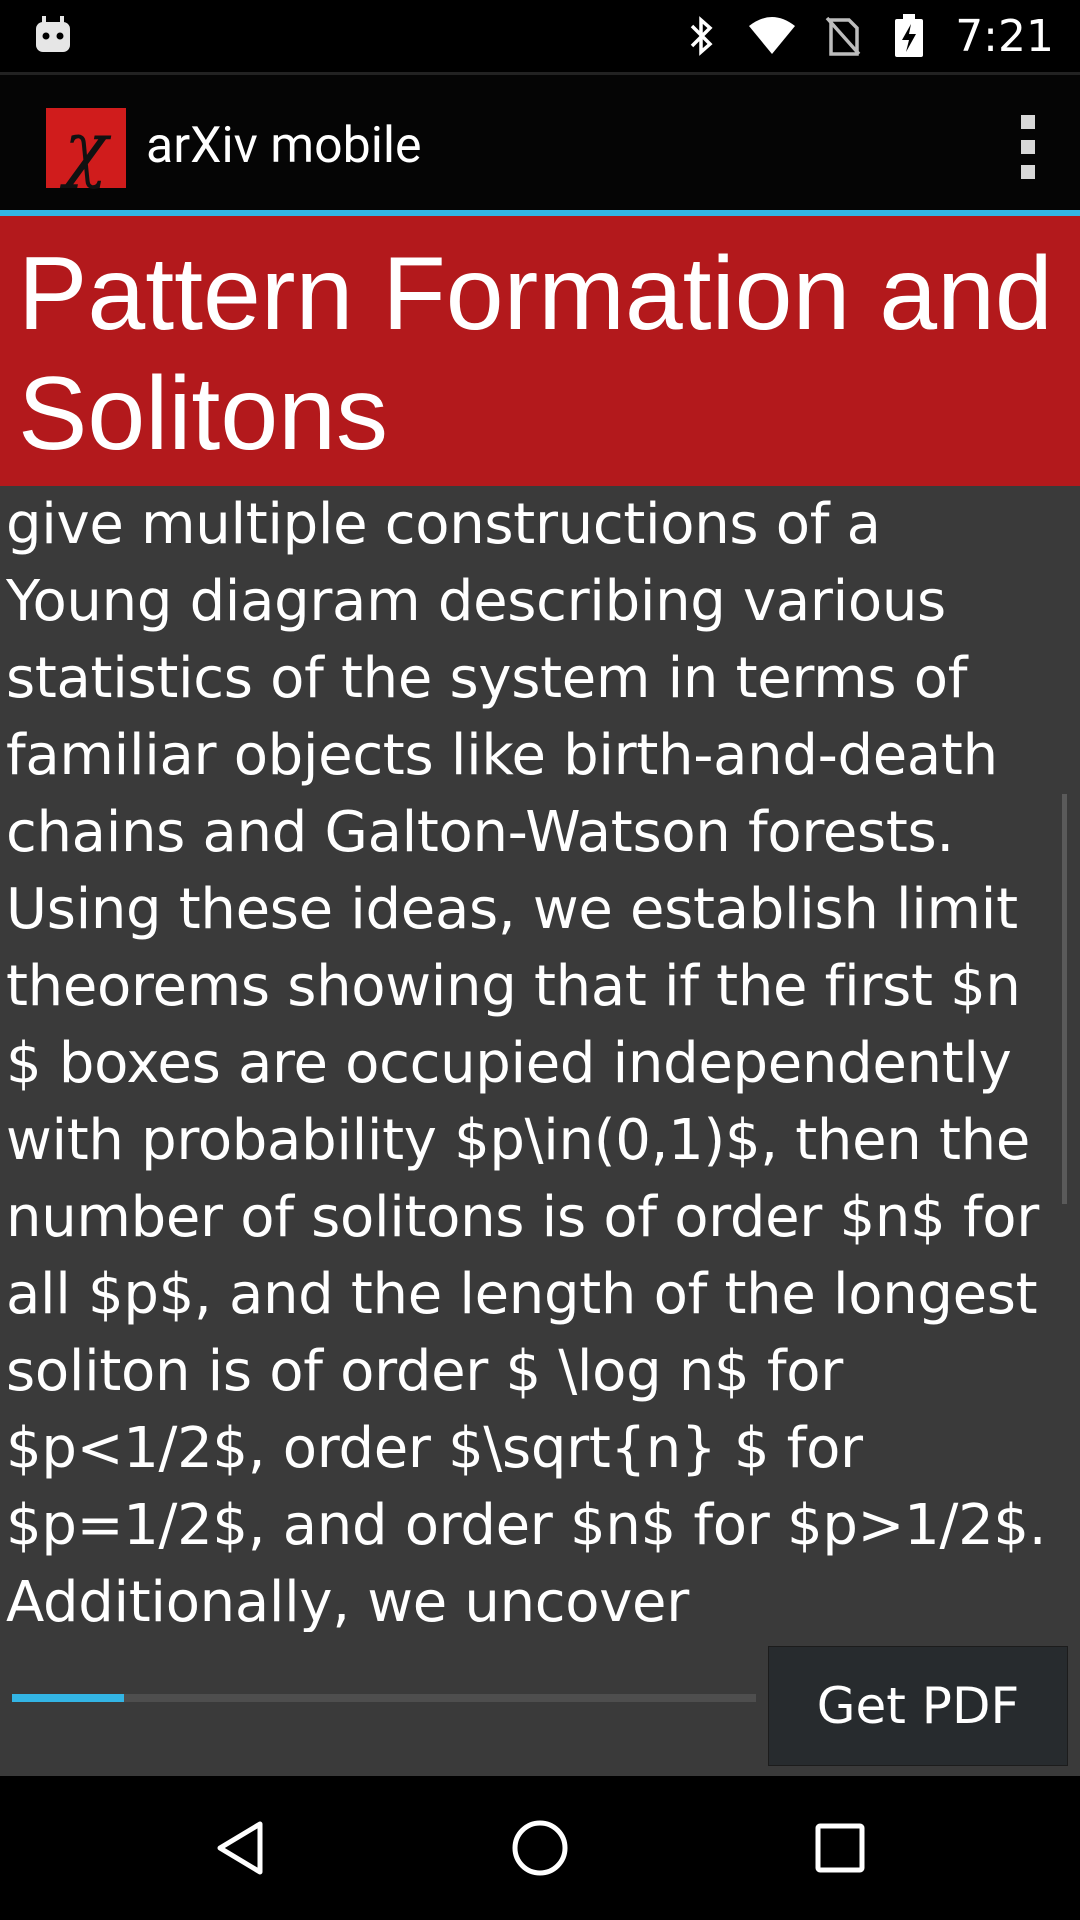 The height and width of the screenshot is (1920, 1080). What do you see at coordinates (701, 36) in the screenshot?
I see `bluetooth-icon` at bounding box center [701, 36].